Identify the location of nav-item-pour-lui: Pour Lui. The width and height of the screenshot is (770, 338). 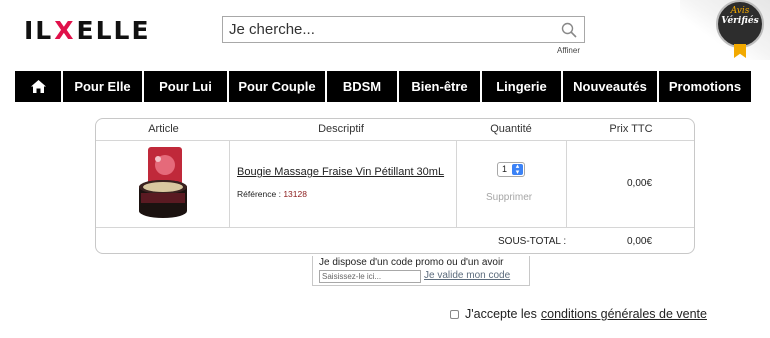
(185, 86).